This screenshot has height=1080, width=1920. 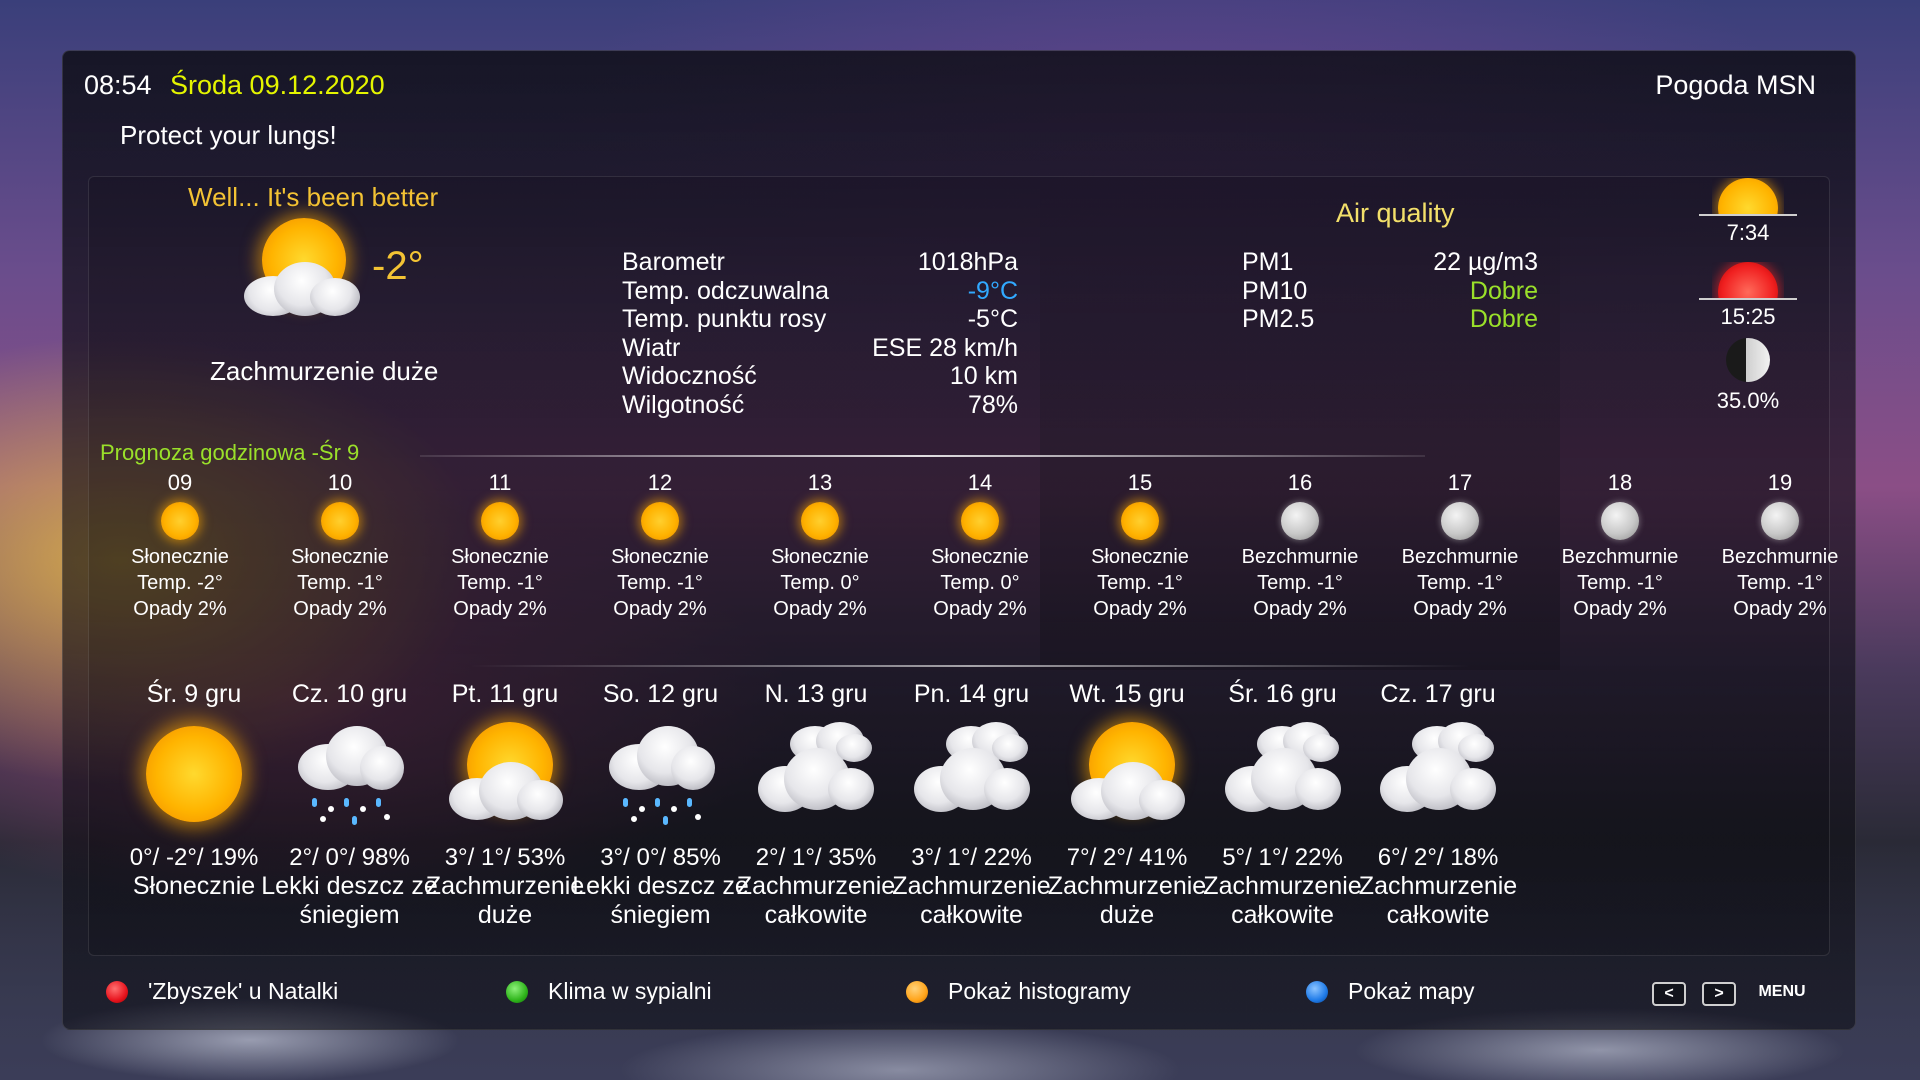 What do you see at coordinates (983, 376) in the screenshot?
I see `detail-value: 10 km` at bounding box center [983, 376].